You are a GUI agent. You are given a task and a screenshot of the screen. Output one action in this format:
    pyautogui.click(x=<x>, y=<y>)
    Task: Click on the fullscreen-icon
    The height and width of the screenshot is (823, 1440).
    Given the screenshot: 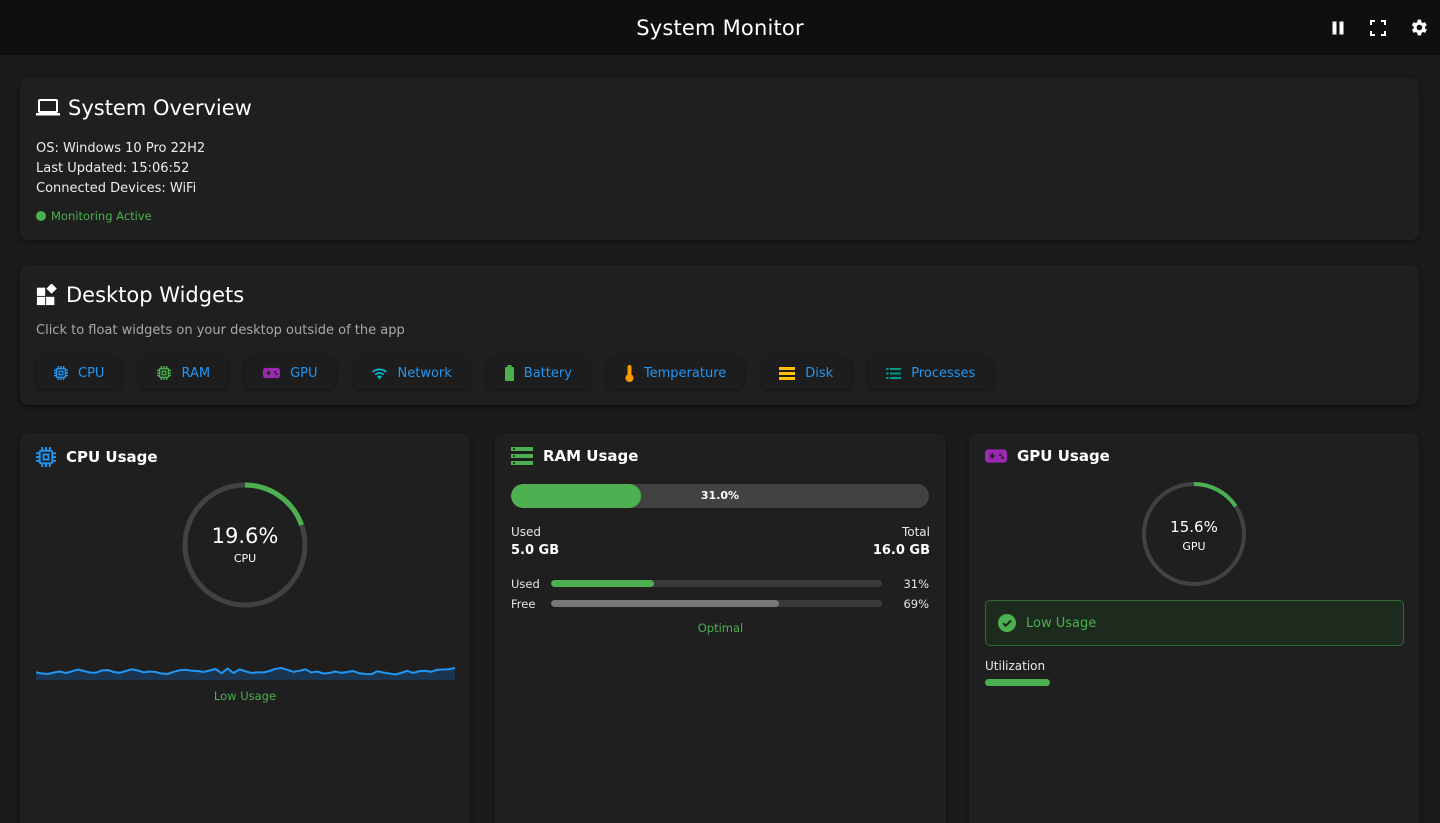 What is the action you would take?
    pyautogui.click(x=1378, y=27)
    